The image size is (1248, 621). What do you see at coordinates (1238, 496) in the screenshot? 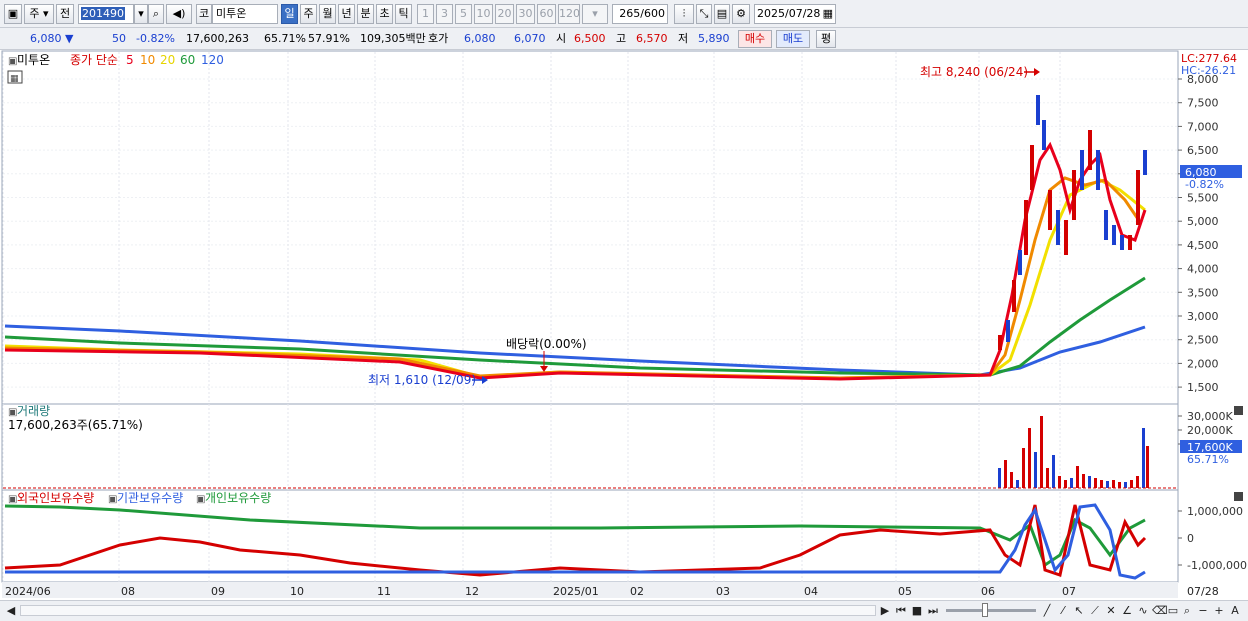
I see `holdings-close-icon` at bounding box center [1238, 496].